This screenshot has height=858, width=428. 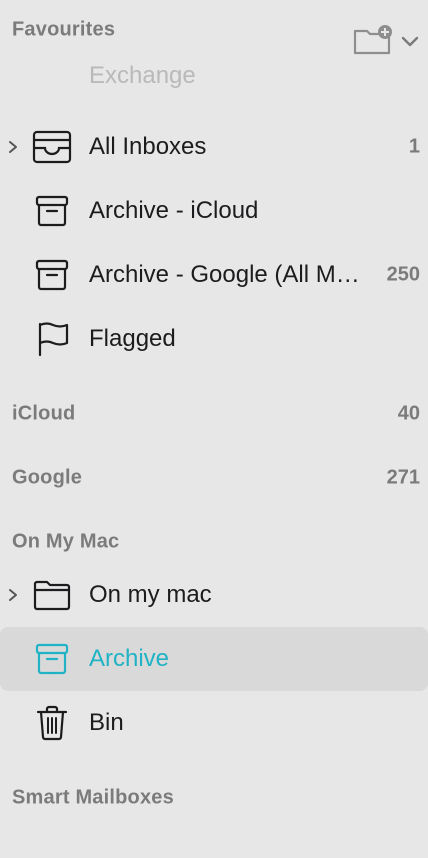 What do you see at coordinates (44, 413) in the screenshot?
I see `section-title-icloud: iCloud` at bounding box center [44, 413].